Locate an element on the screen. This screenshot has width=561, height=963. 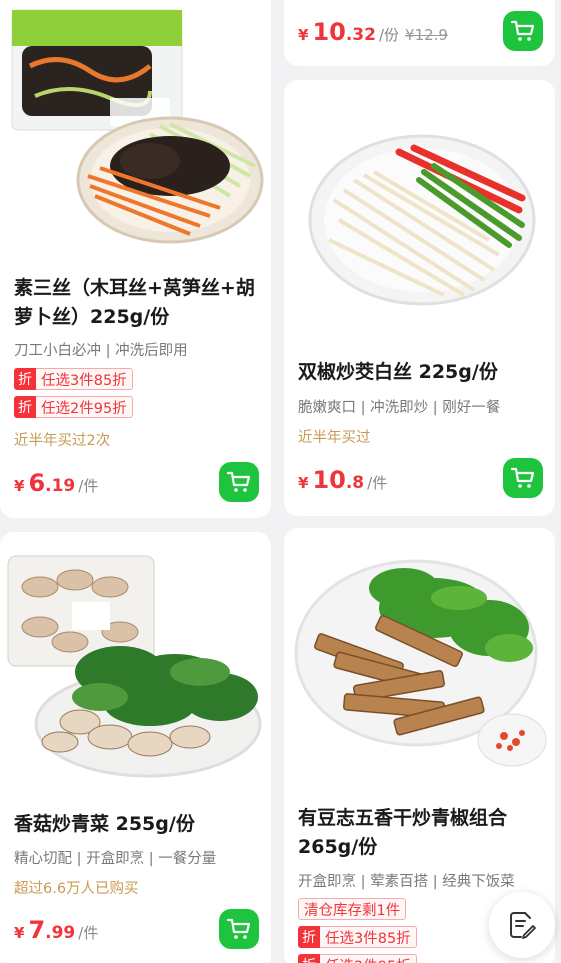
floating-note-button is located at coordinates (522, 925).